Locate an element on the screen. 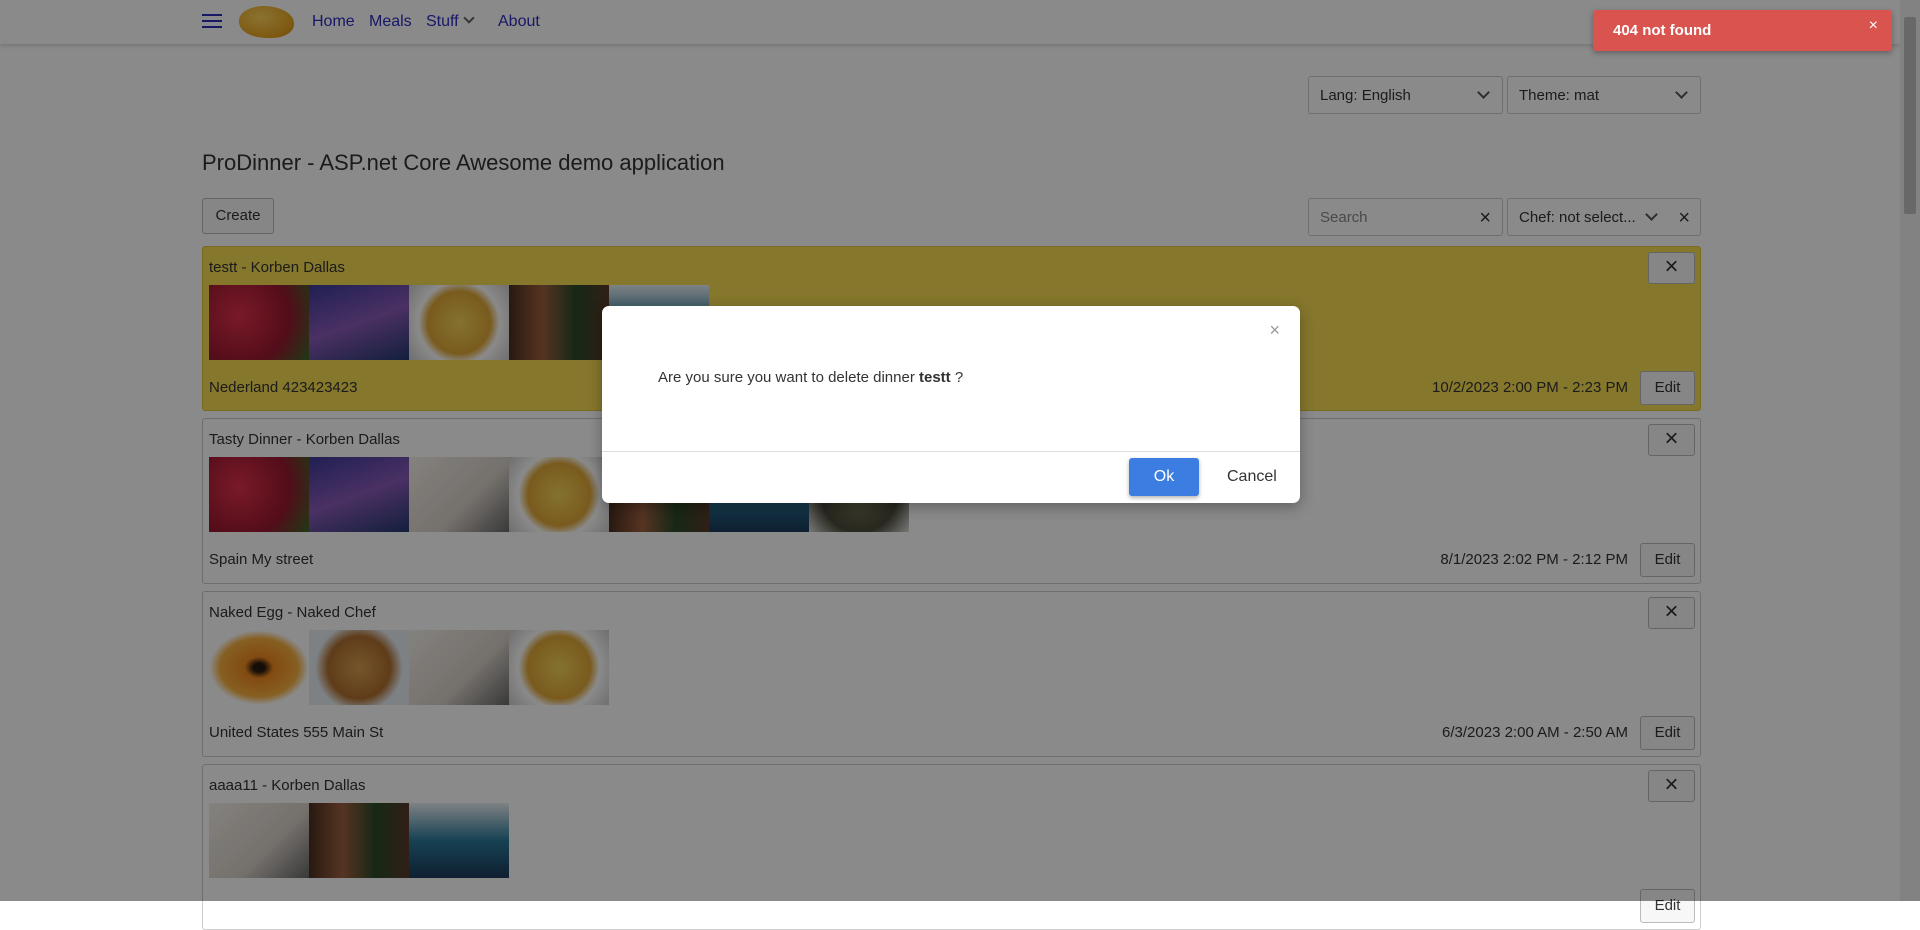 This screenshot has width=1920, height=930. dinner-name: testt is located at coordinates (935, 377).